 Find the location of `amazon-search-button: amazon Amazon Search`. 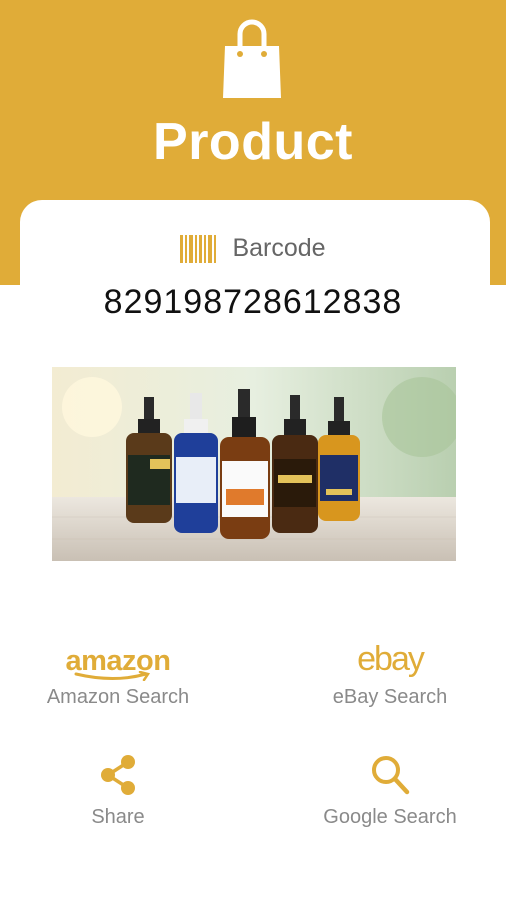

amazon-search-button: amazon Amazon Search is located at coordinates (118, 670).